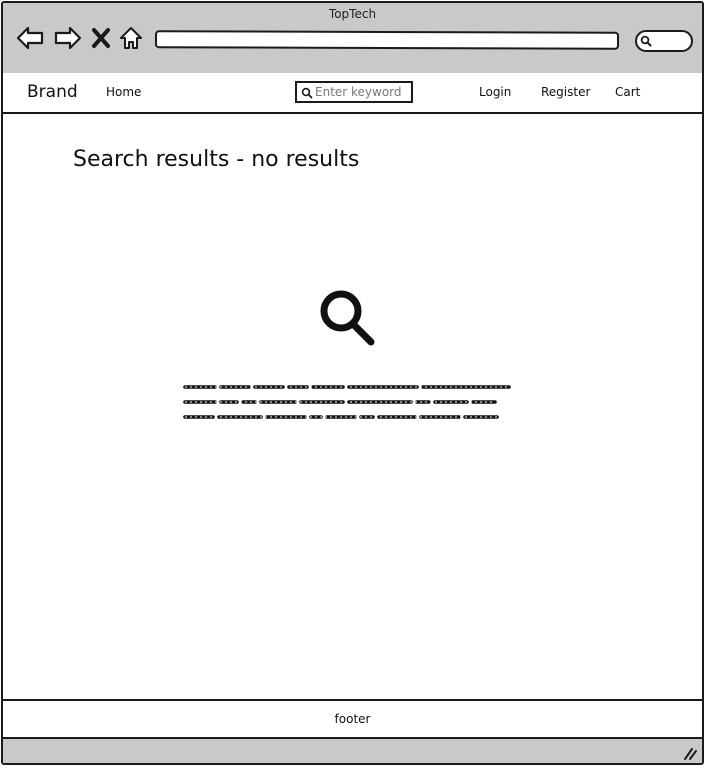 The height and width of the screenshot is (768, 707). Describe the element at coordinates (30, 38) in the screenshot. I see `back-arrow-icon` at that location.